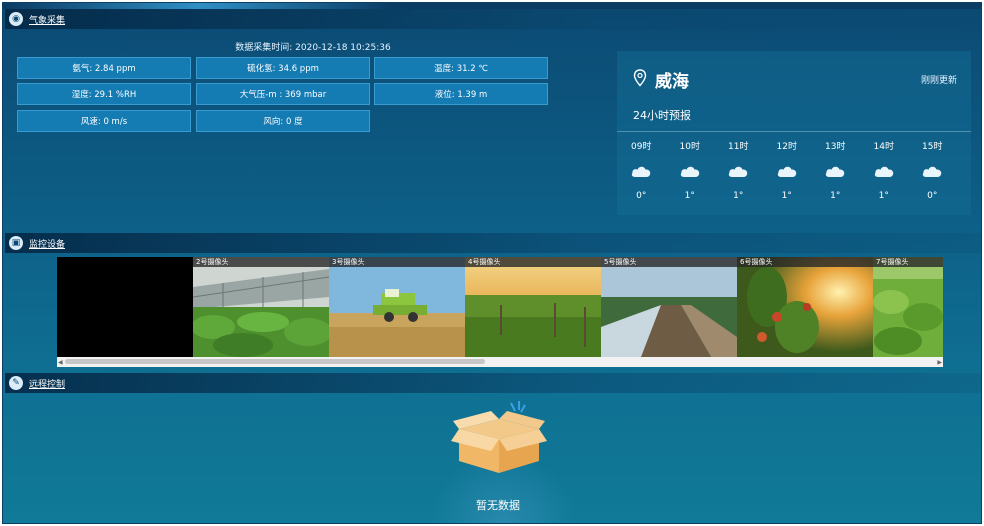 The width and height of the screenshot is (984, 526). What do you see at coordinates (498, 505) in the screenshot?
I see `empty-state-text: 暂无数据` at bounding box center [498, 505].